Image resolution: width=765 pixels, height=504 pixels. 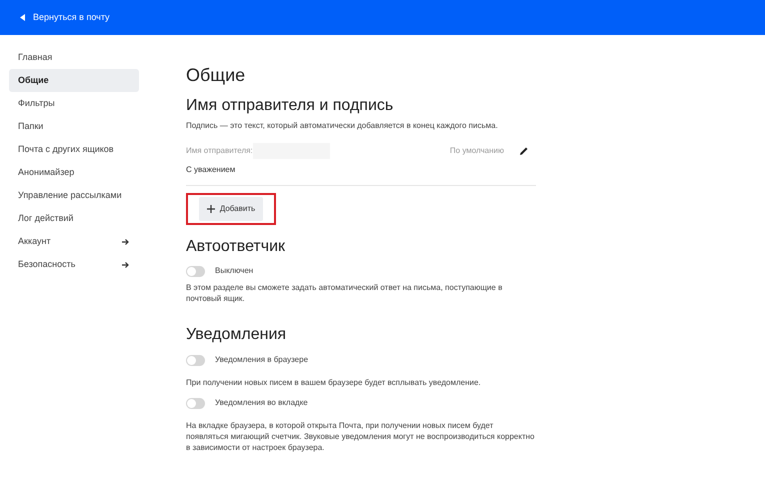 I want to click on pencil-icon, so click(x=524, y=151).